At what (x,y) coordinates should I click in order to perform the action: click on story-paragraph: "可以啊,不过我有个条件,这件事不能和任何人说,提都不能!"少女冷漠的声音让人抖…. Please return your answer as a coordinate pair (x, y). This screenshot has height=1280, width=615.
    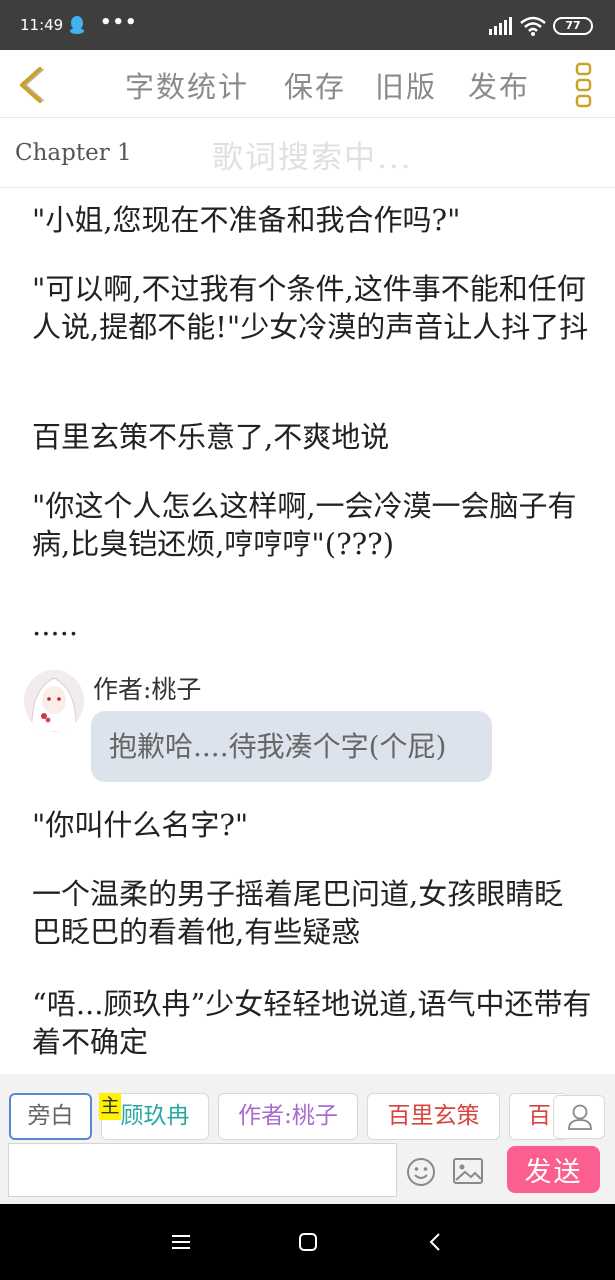
    Looking at the image, I should click on (310, 308).